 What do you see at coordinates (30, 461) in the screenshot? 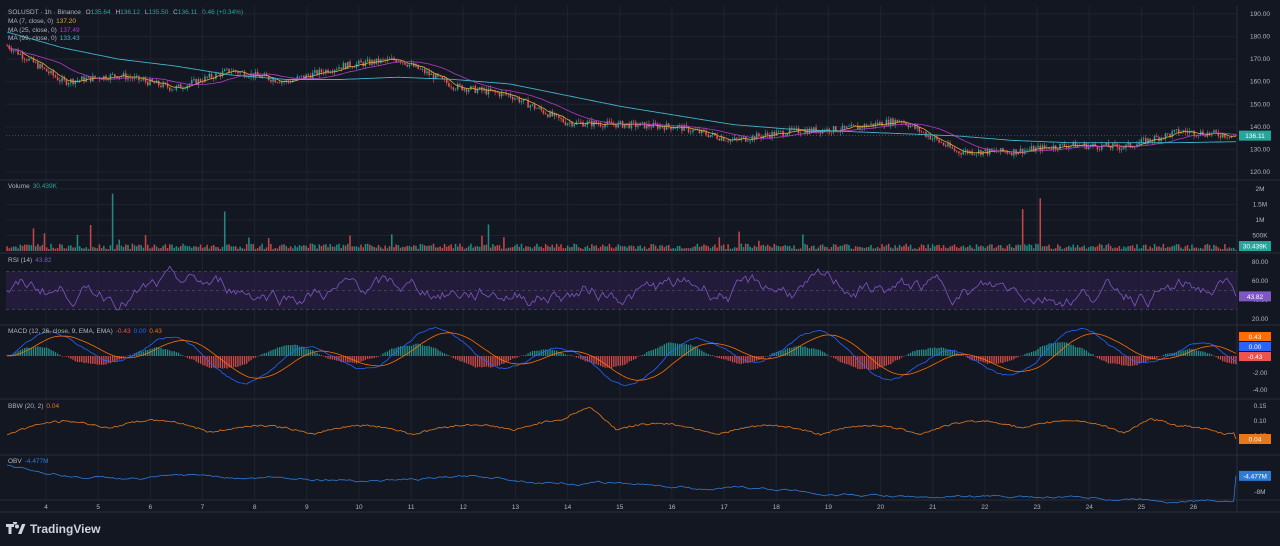
I see `obv-legend: OBV -4.477M` at bounding box center [30, 461].